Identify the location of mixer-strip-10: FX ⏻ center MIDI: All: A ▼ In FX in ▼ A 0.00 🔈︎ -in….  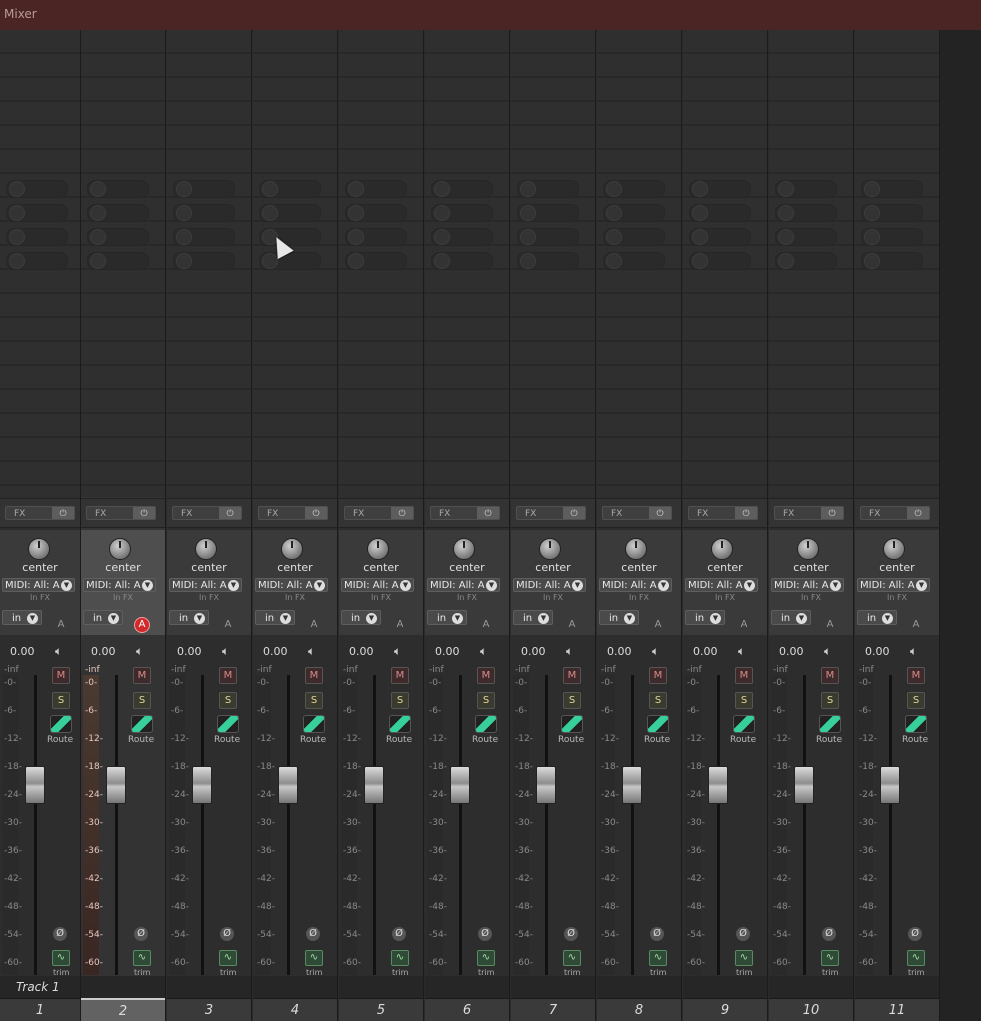
(811, 525).